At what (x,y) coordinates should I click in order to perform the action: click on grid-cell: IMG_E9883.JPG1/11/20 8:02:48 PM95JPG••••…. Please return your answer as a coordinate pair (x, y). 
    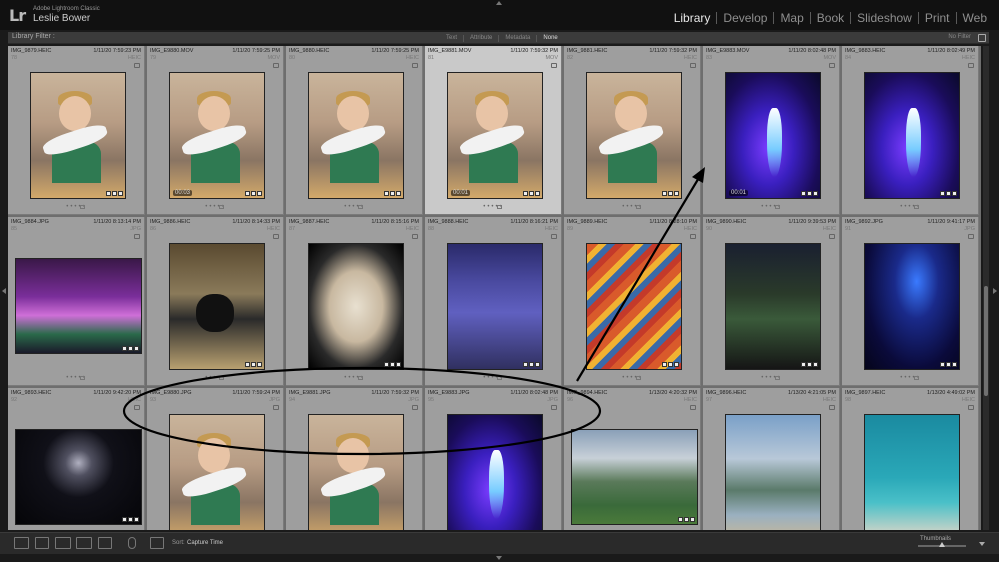
    Looking at the image, I should click on (493, 459).